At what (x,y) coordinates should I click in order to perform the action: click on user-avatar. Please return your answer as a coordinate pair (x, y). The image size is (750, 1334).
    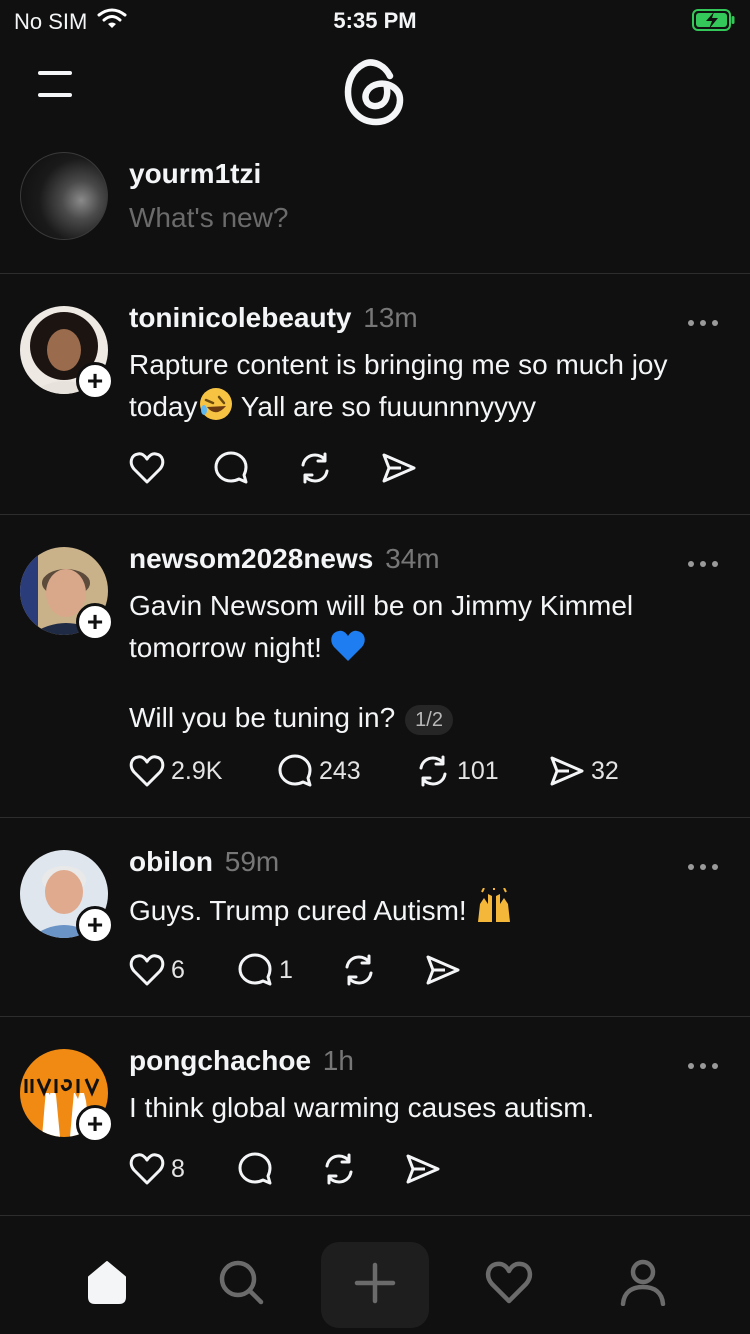
    Looking at the image, I should click on (64, 196).